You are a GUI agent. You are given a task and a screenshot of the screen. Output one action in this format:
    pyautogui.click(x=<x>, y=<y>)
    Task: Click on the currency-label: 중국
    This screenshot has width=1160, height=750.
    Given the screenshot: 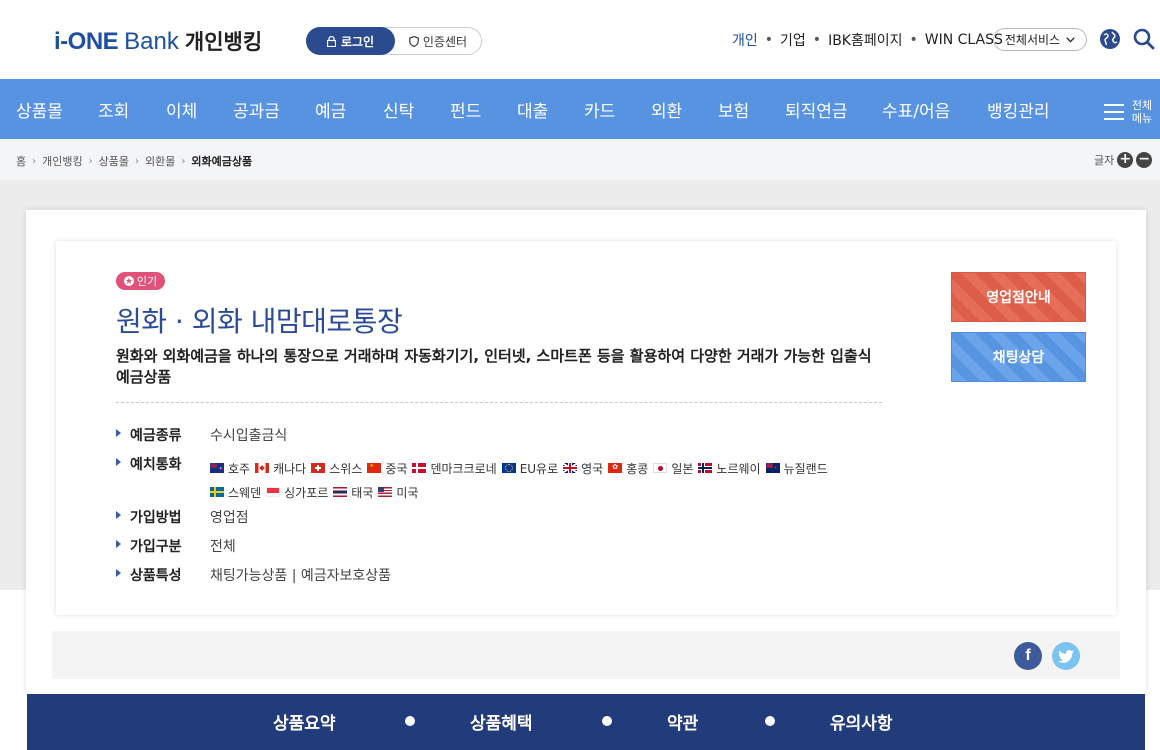 What is the action you would take?
    pyautogui.click(x=396, y=468)
    